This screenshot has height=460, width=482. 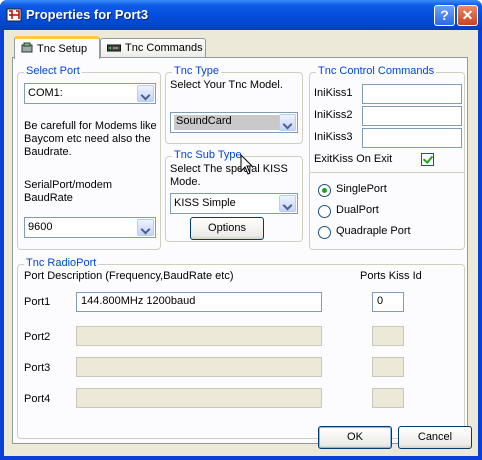 I want to click on sub-type-prompt-2: Mode., so click(x=185, y=182).